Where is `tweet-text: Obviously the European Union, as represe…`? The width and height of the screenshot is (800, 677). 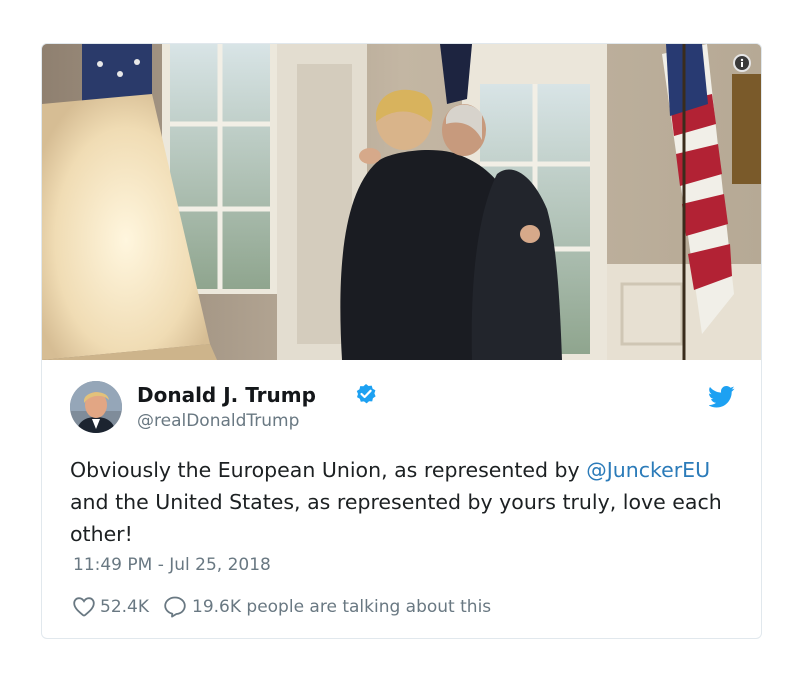 tweet-text: Obviously the European Union, as represe… is located at coordinates (402, 502).